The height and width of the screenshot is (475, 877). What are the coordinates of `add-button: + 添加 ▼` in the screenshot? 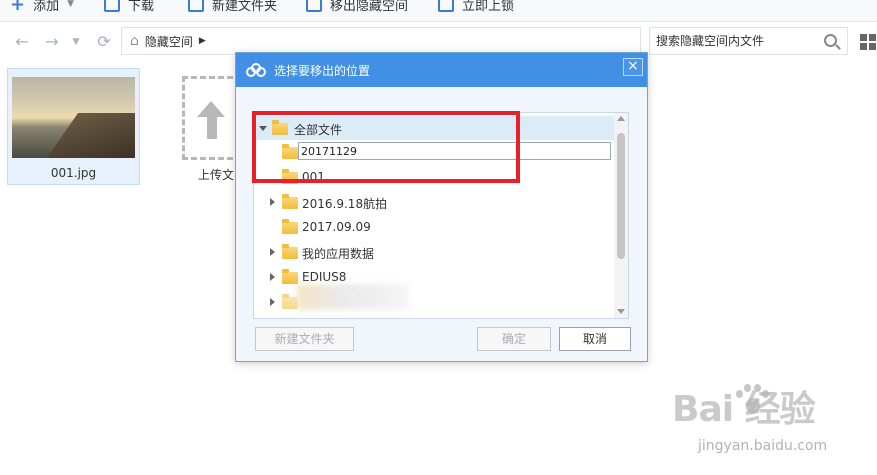 It's located at (42, 7).